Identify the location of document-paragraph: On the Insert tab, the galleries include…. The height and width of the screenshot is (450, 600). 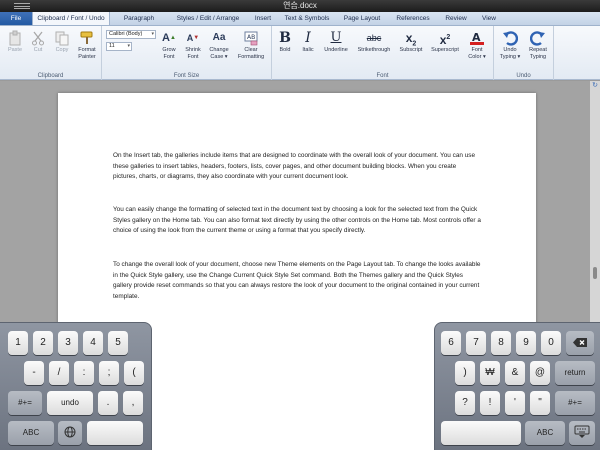
(297, 167).